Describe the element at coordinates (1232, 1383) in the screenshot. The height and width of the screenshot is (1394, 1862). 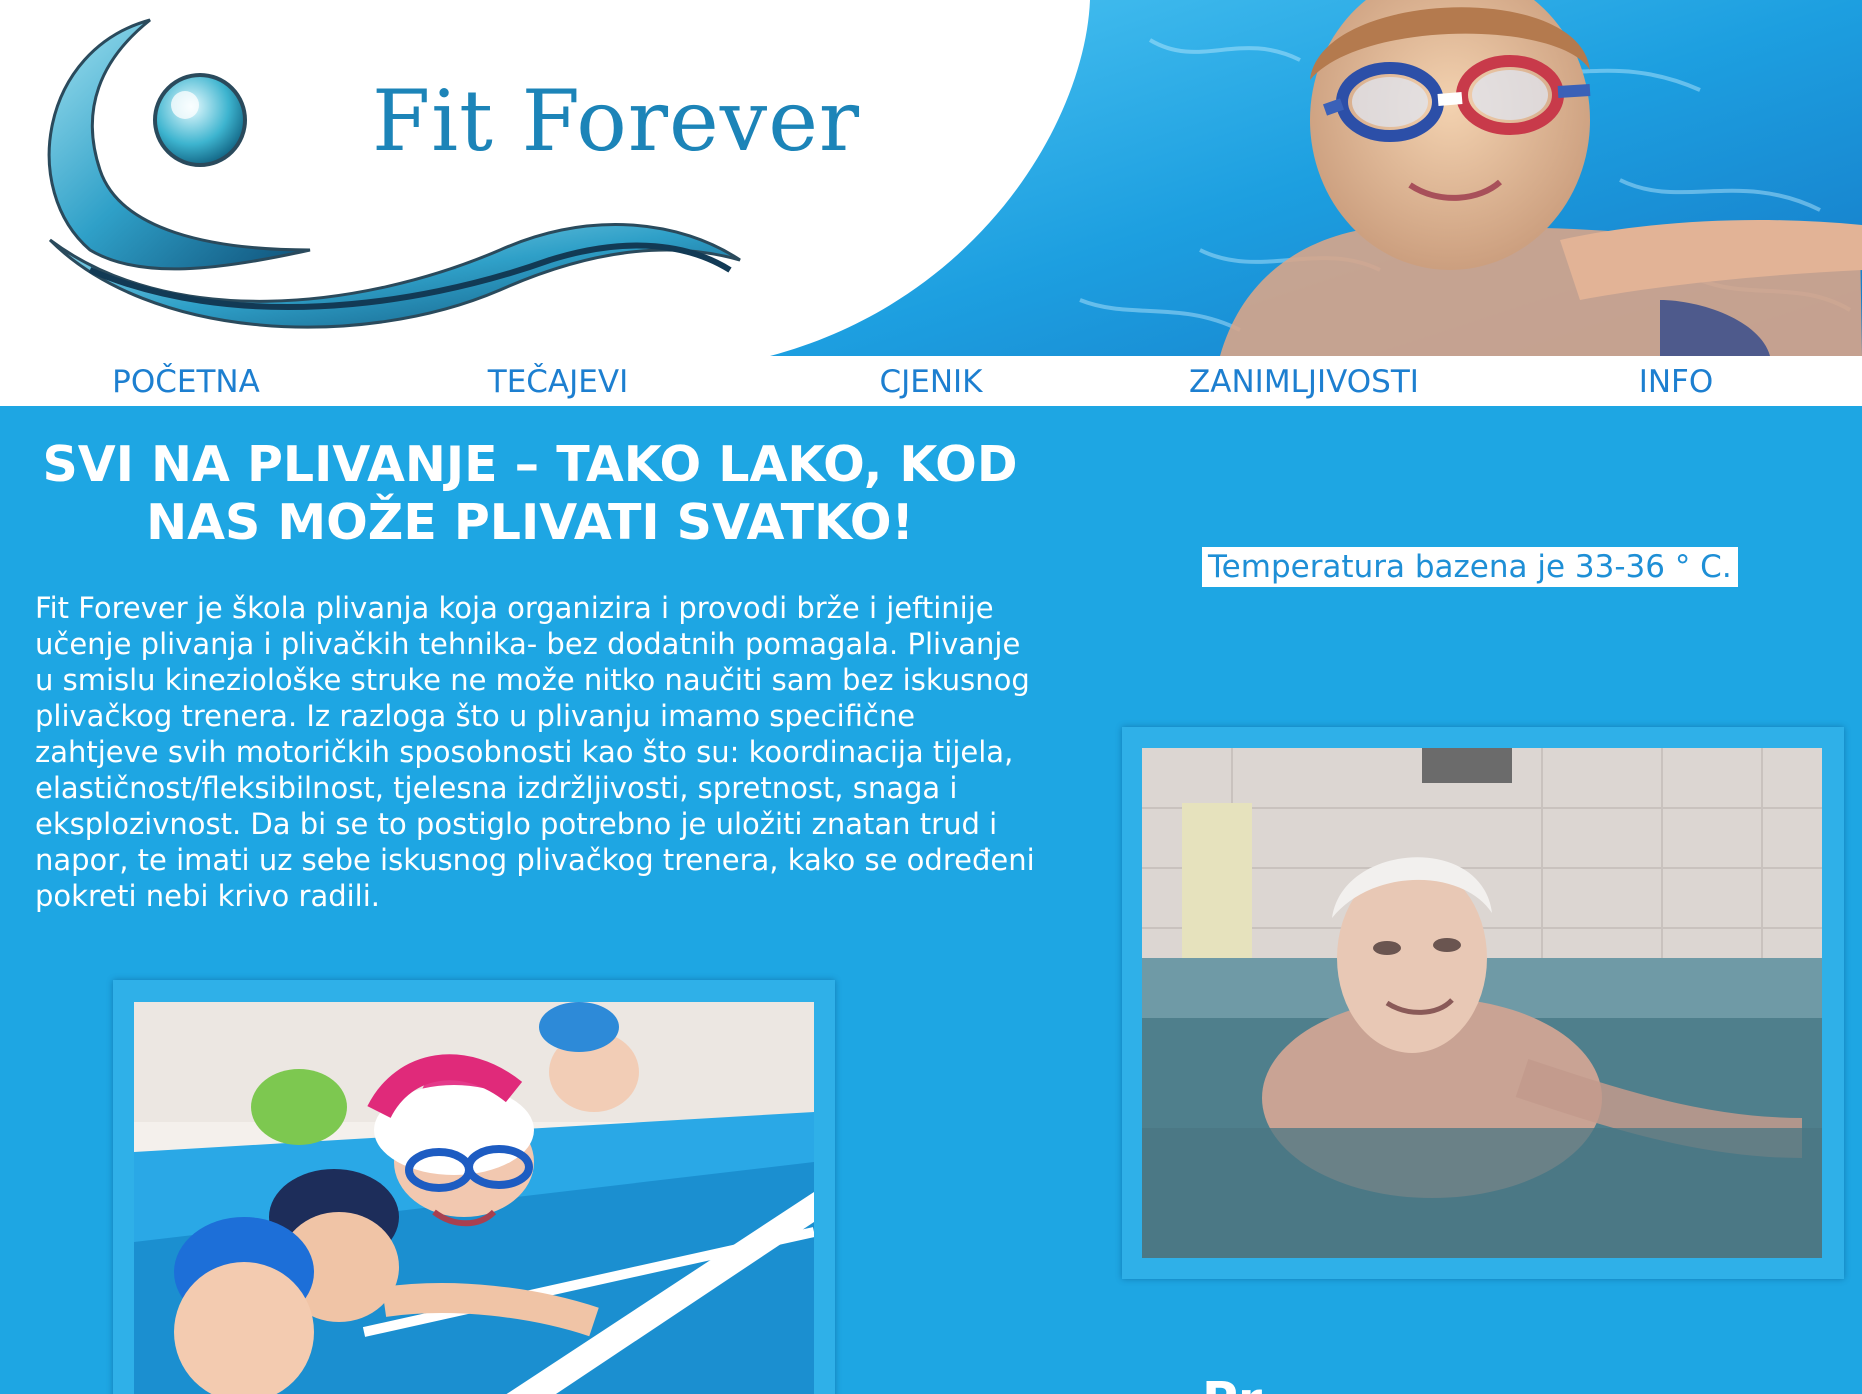
I see `section-heading-partial: Pr` at that location.